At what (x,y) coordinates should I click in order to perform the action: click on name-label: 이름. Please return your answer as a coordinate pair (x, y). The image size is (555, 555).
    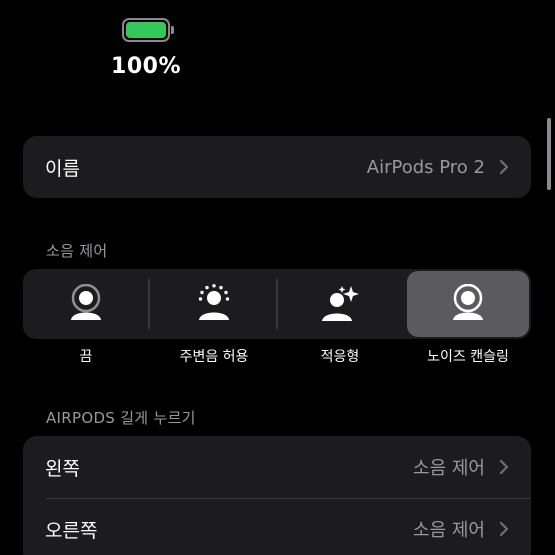
    Looking at the image, I should click on (62, 168).